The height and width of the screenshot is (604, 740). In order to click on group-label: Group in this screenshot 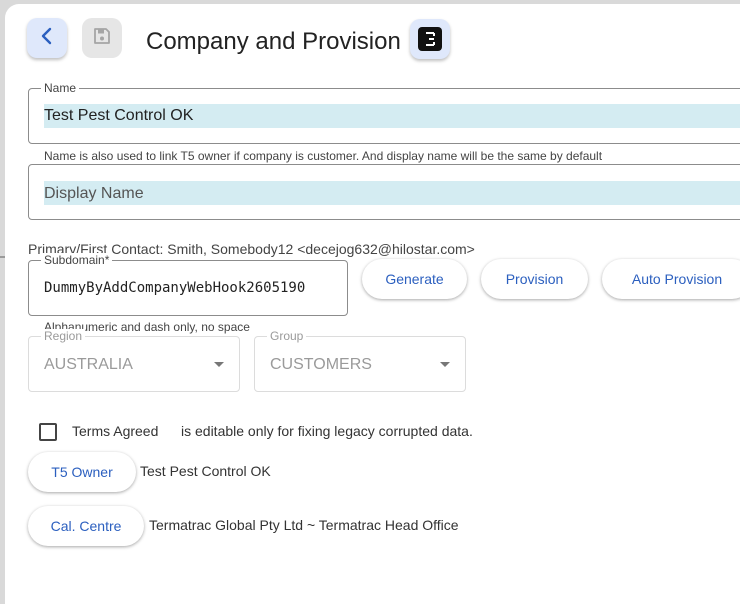, I will do `click(287, 336)`.